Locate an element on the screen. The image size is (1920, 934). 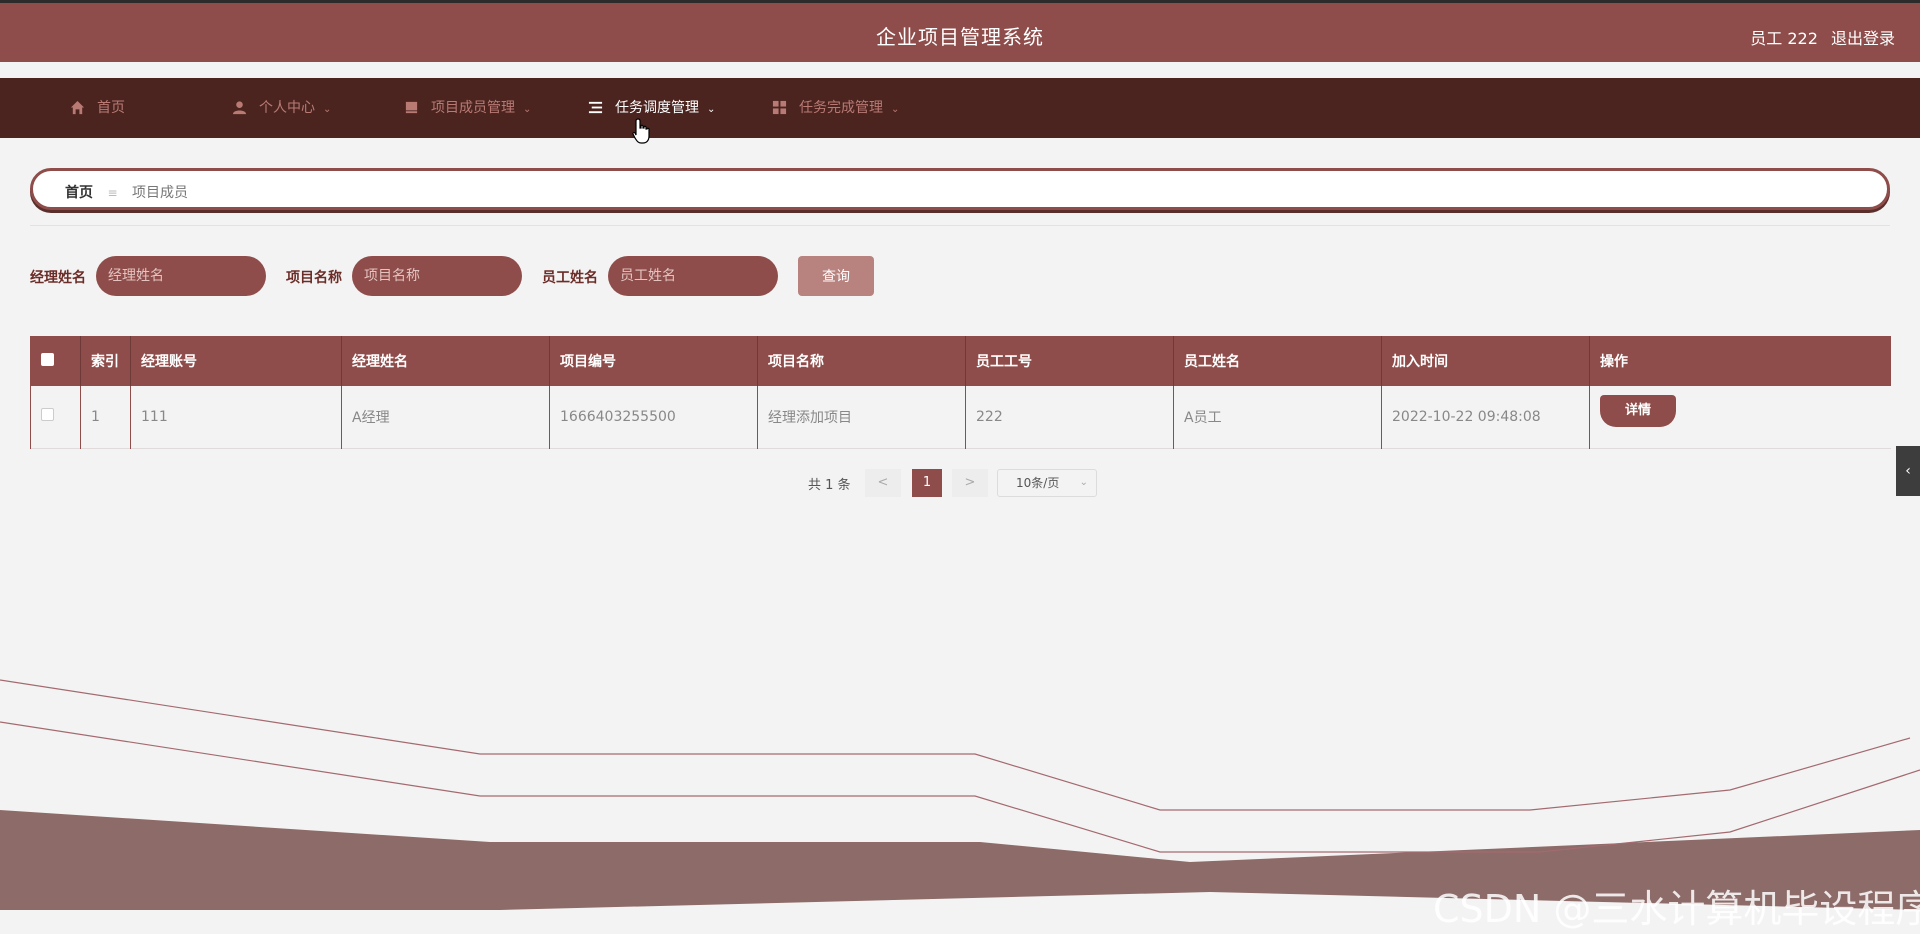
page-size-select: 10条/页 ⌄ is located at coordinates (1047, 483).